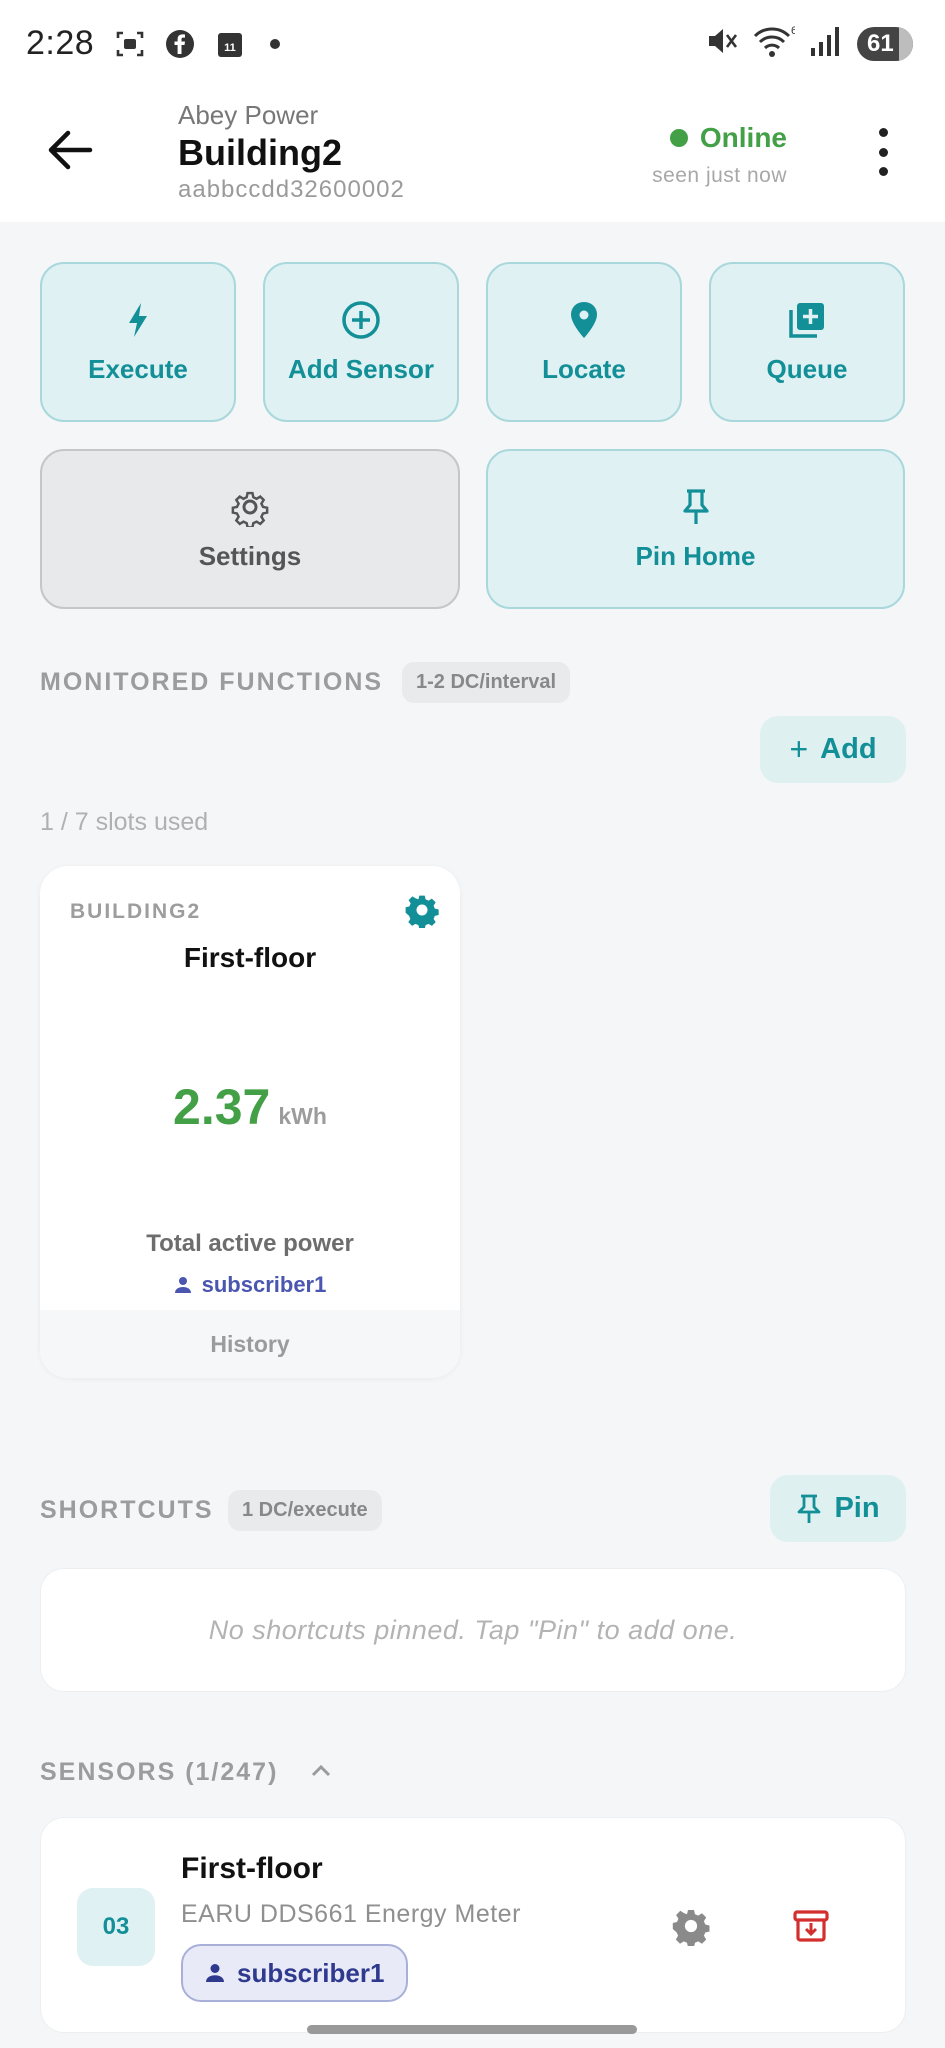  Describe the element at coordinates (248, 115) in the screenshot. I see `brand-name: Abey Power` at that location.